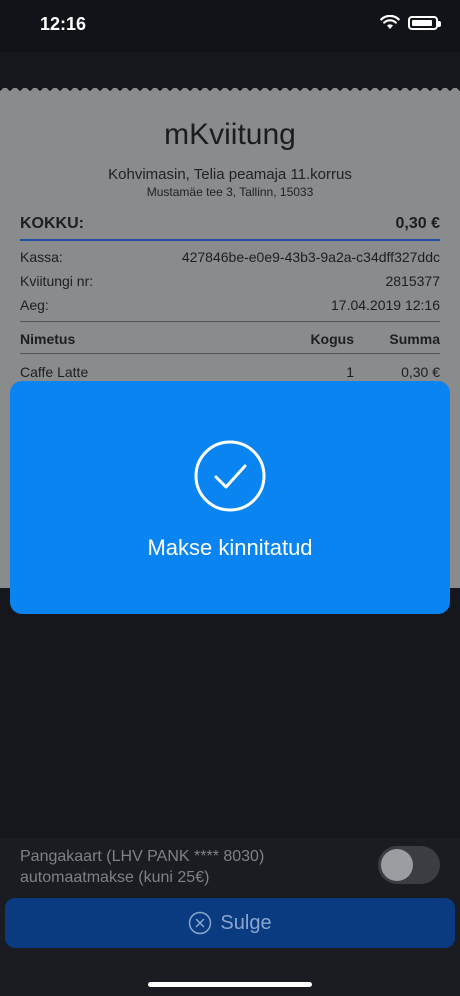  I want to click on total-value: 0,30 €, so click(417, 223).